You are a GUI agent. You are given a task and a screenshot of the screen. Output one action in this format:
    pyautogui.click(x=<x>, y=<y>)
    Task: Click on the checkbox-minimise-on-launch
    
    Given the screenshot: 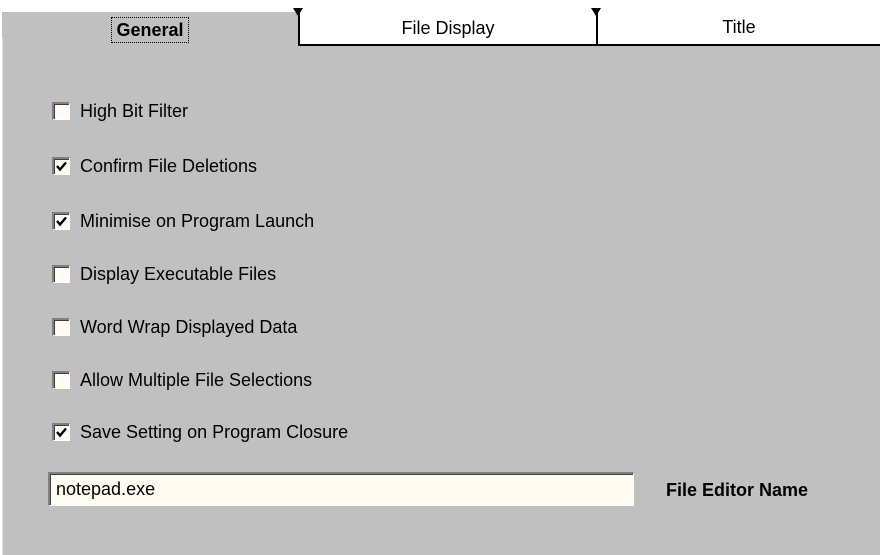 What is the action you would take?
    pyautogui.click(x=61, y=221)
    